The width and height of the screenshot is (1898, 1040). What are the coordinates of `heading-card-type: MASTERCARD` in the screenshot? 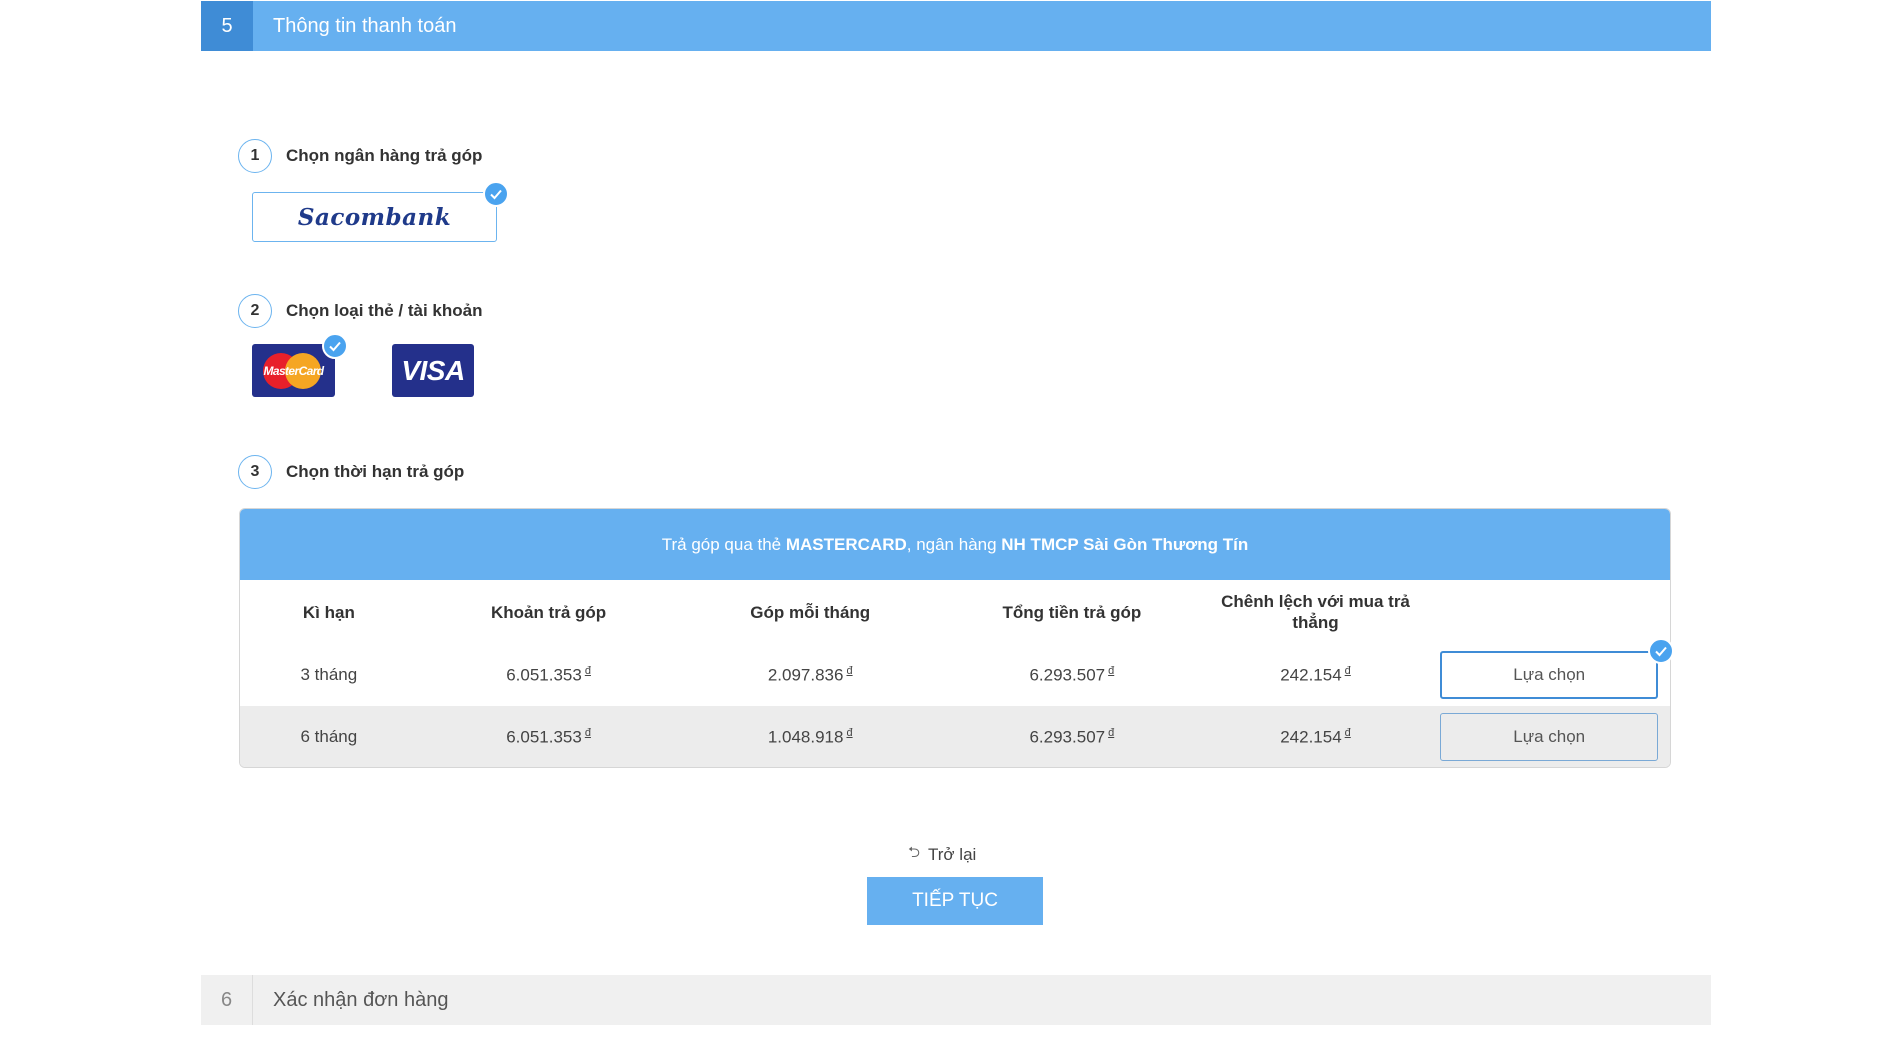 It's located at (846, 544).